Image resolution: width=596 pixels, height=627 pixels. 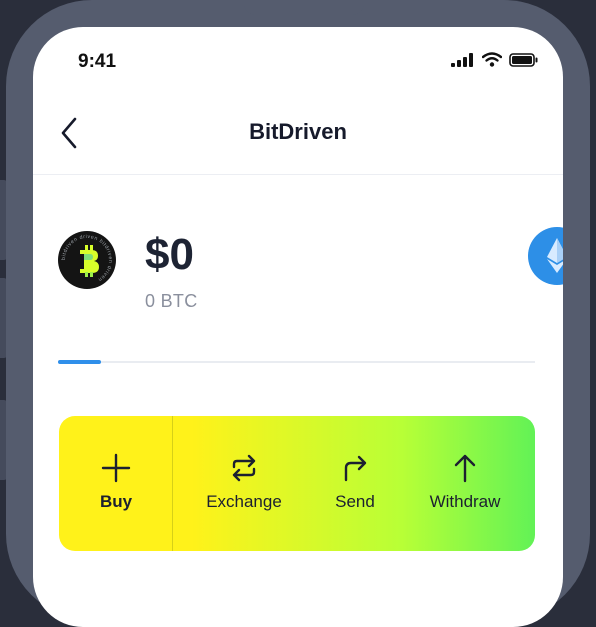 I want to click on bitdriven-logo-icon: bitdriven driven bitdriven driven, so click(x=87, y=260).